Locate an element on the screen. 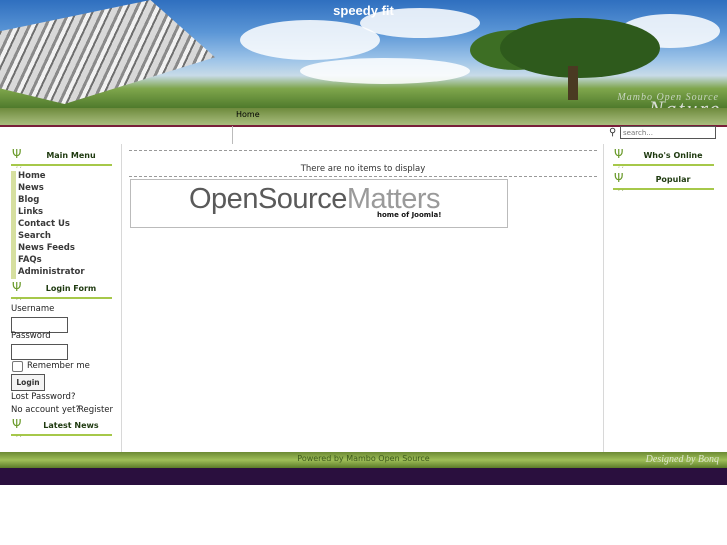 Image resolution: width=727 pixels, height=545 pixels. menu-item-news-feeds: News Feeds is located at coordinates (46, 248).